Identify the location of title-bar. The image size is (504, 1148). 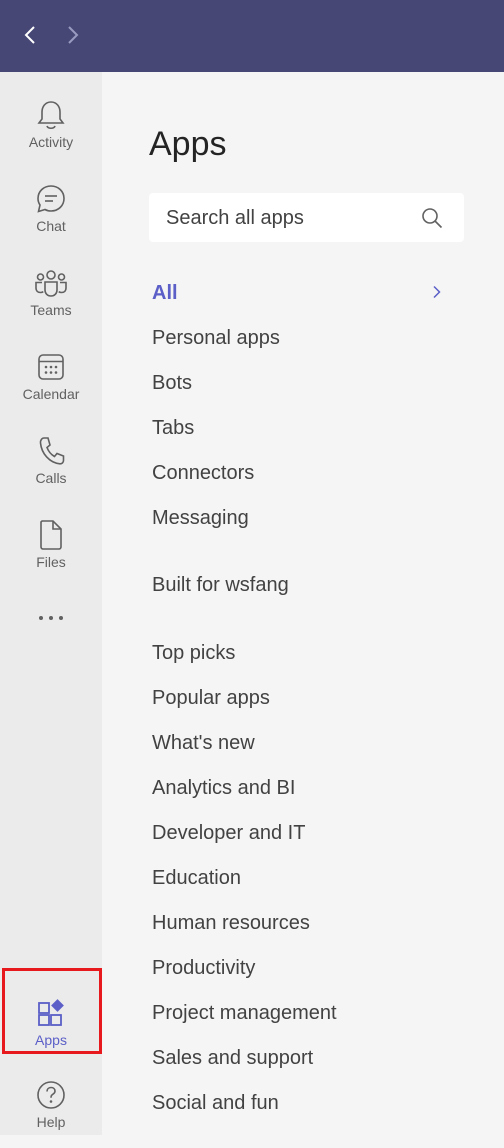
(252, 36).